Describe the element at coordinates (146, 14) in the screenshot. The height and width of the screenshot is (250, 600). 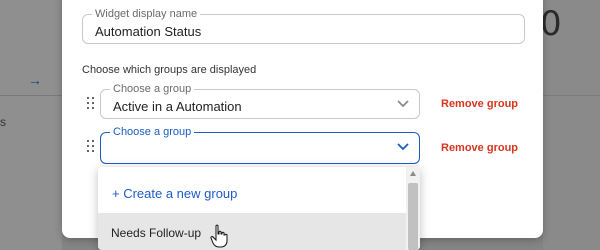
I see `widget-name-label: Widget display name` at that location.